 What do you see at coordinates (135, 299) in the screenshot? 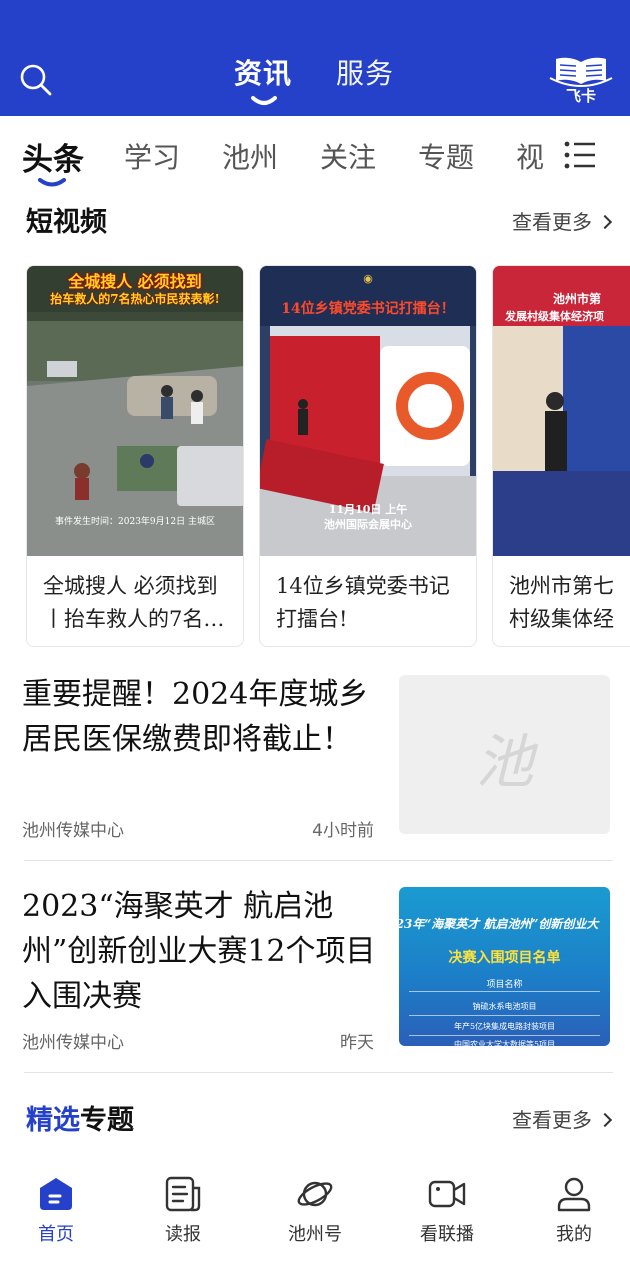
I see `overlay-caption: 抬车救人的7名热心市民获表彰!` at bounding box center [135, 299].